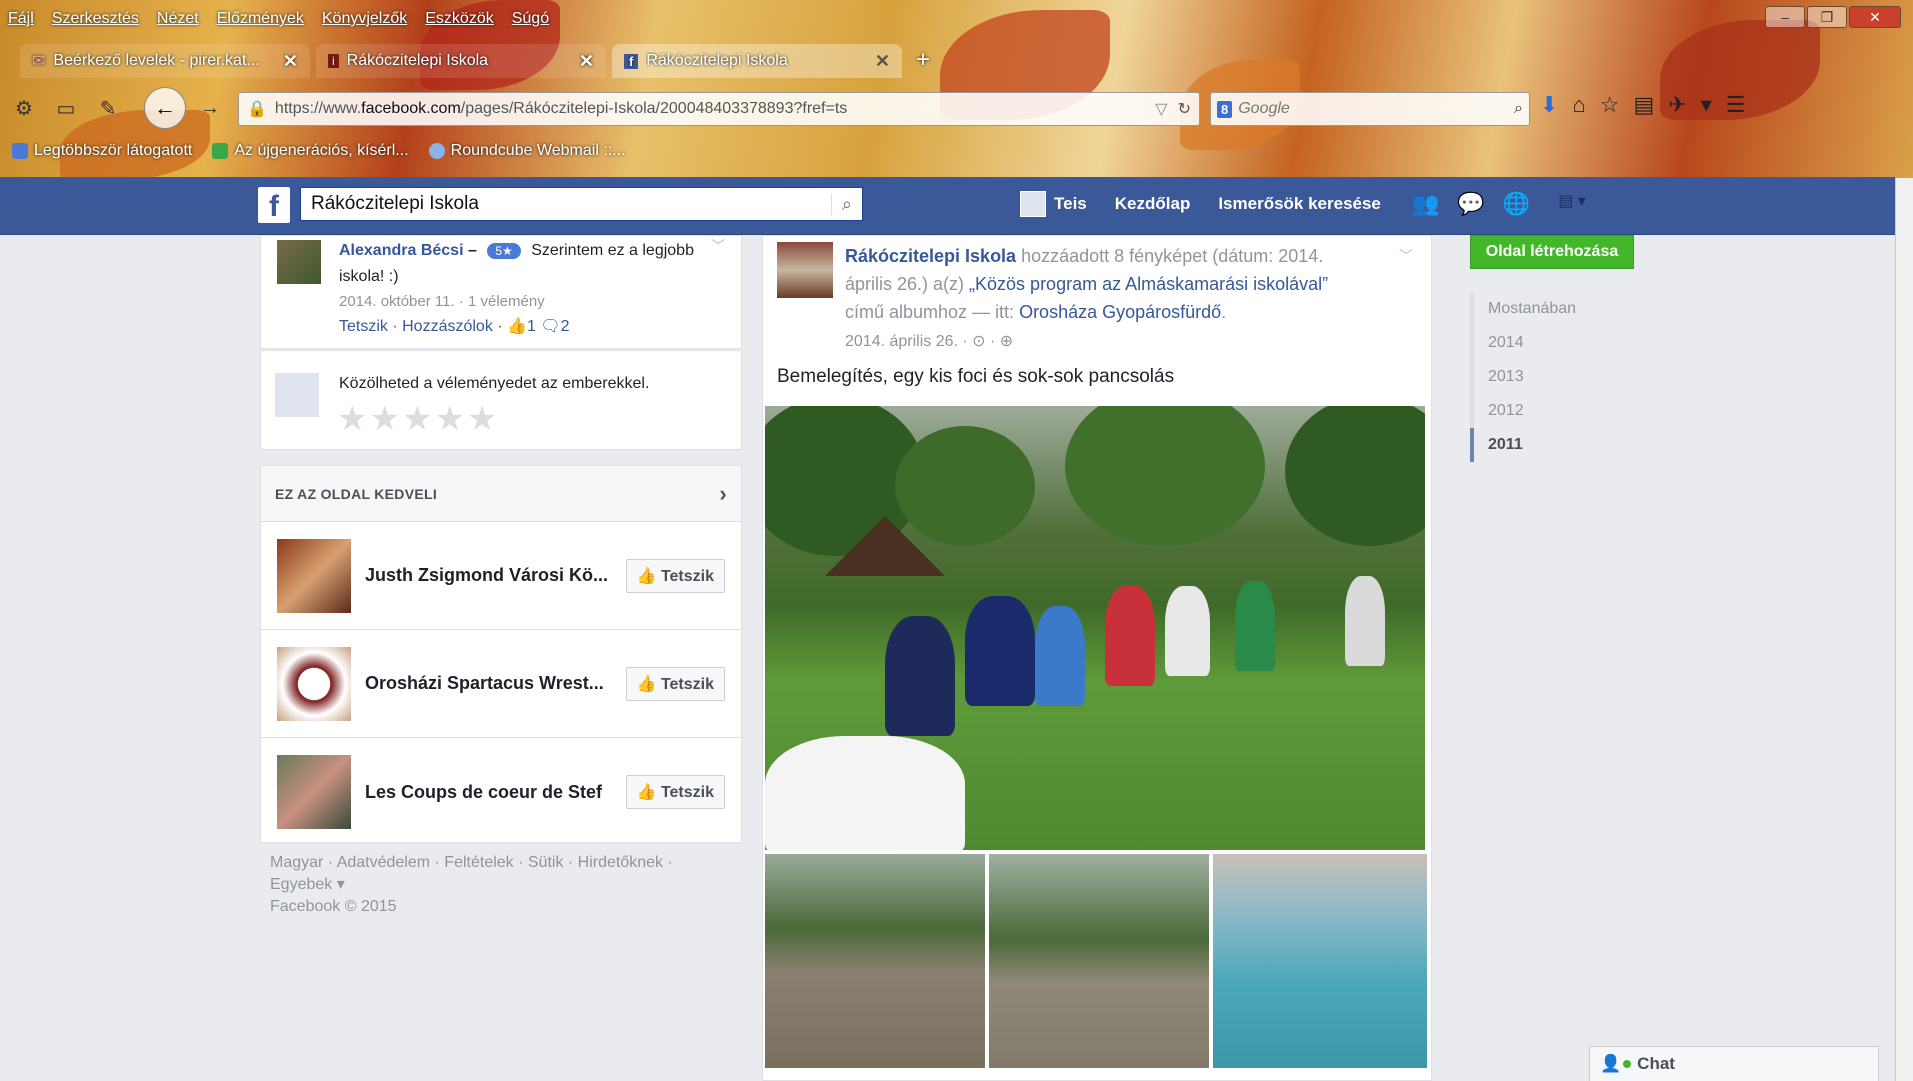 Image resolution: width=1913 pixels, height=1081 pixels. I want to click on post-photo-main, so click(1095, 628).